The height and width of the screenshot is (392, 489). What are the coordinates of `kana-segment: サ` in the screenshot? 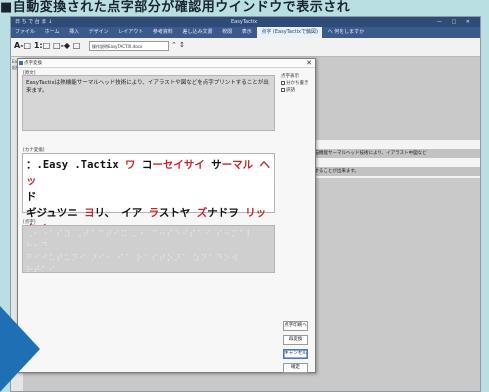 It's located at (216, 165).